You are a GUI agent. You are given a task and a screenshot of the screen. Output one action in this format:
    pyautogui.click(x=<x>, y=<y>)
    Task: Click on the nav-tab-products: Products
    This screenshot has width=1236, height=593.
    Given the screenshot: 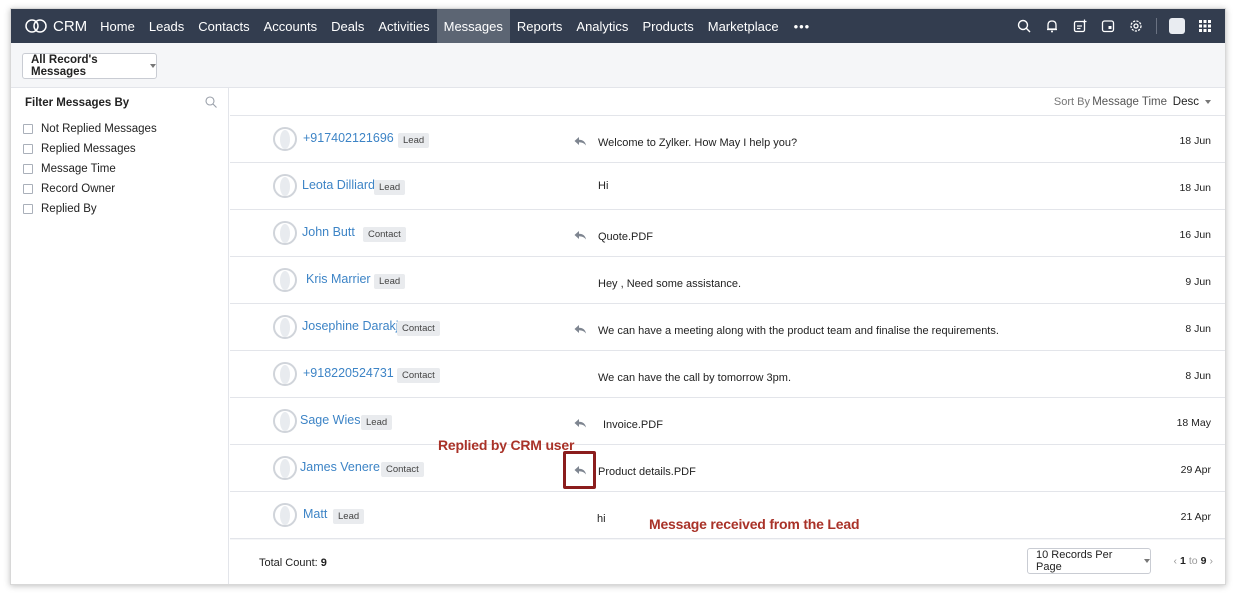 What is the action you would take?
    pyautogui.click(x=667, y=26)
    